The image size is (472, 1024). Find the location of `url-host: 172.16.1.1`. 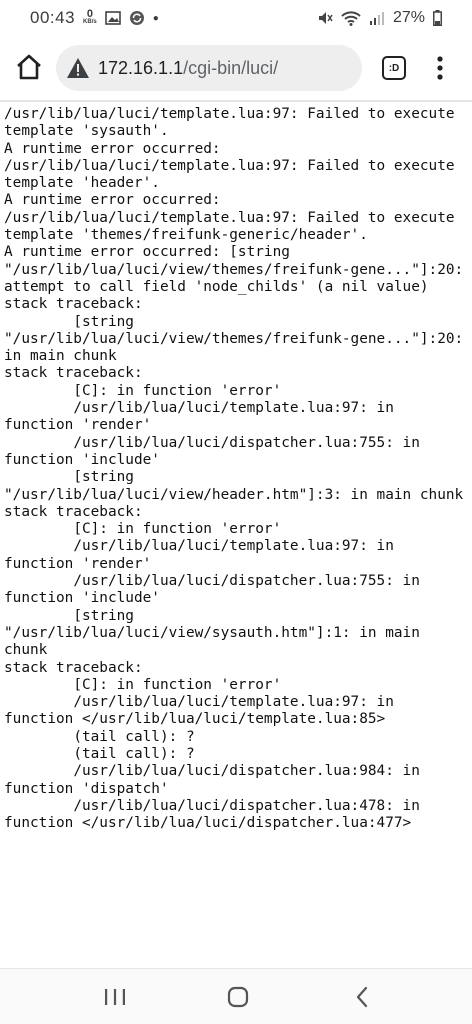

url-host: 172.16.1.1 is located at coordinates (141, 67).